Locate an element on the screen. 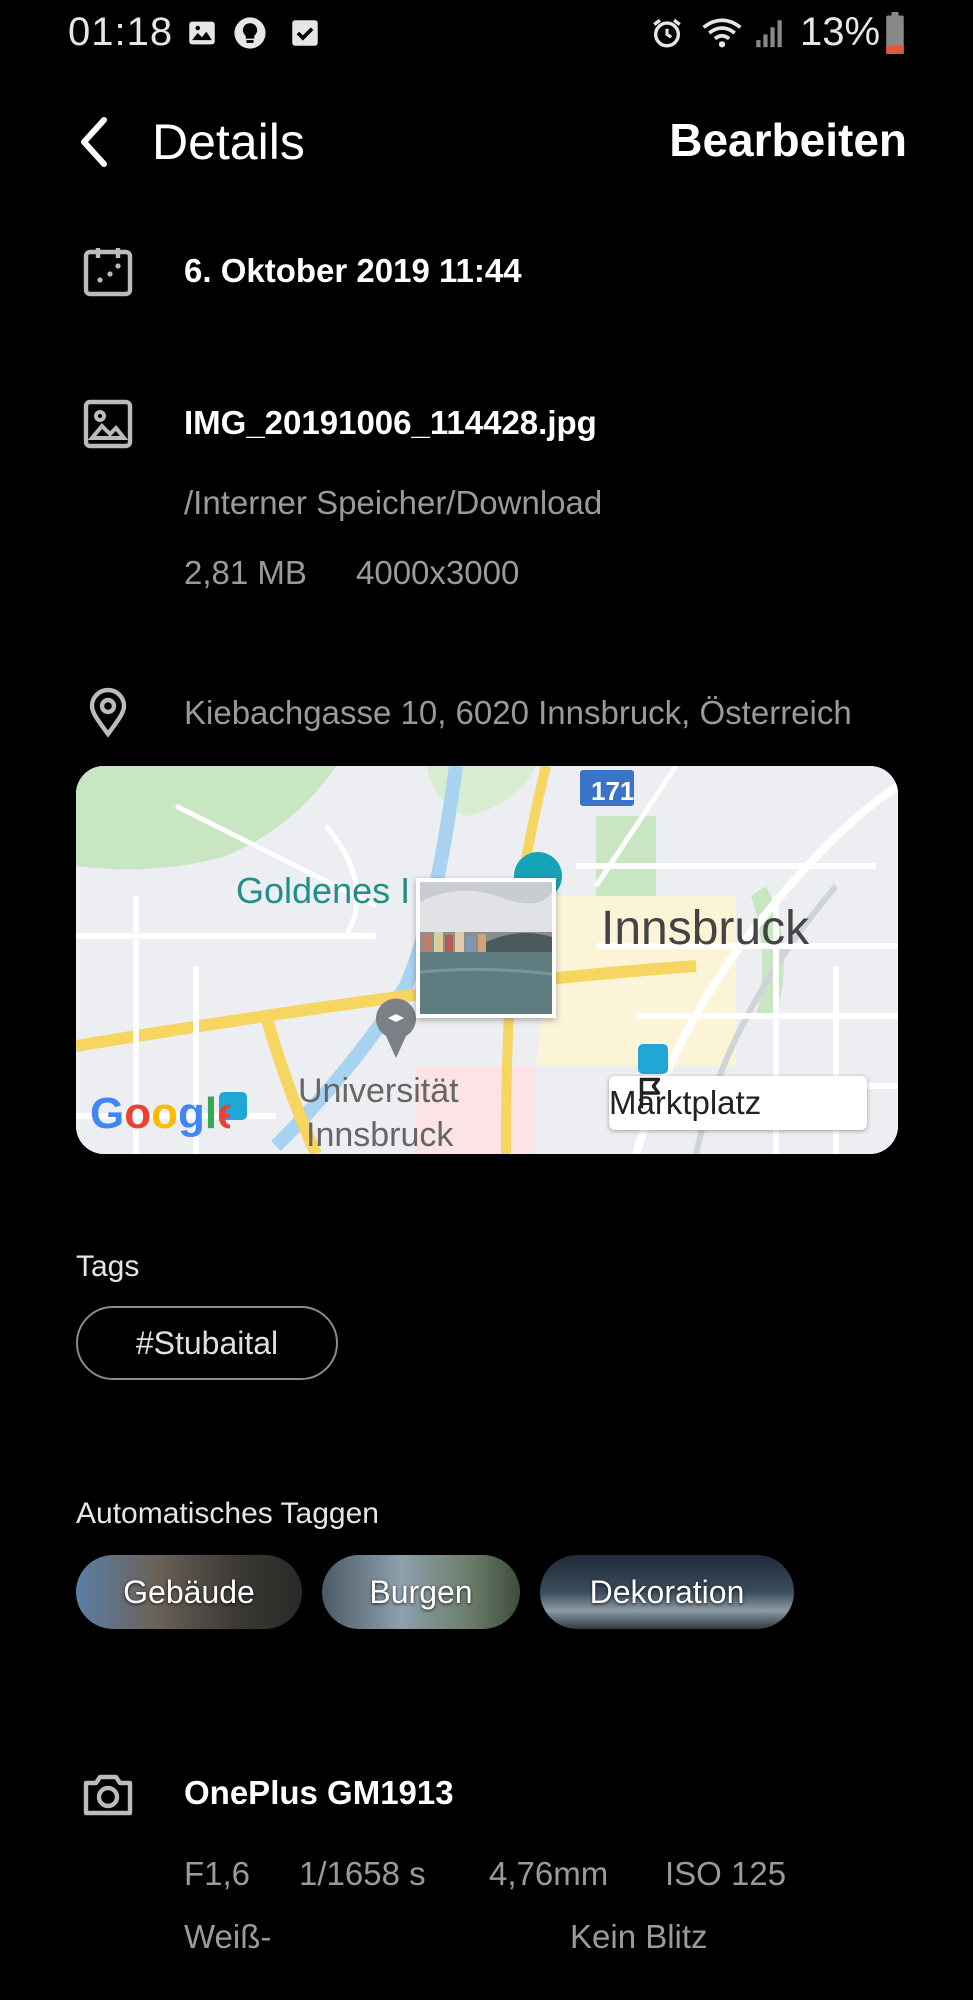 Image resolution: width=973 pixels, height=2000 pixels. exif-white-balance: Weiß- is located at coordinates (228, 1936).